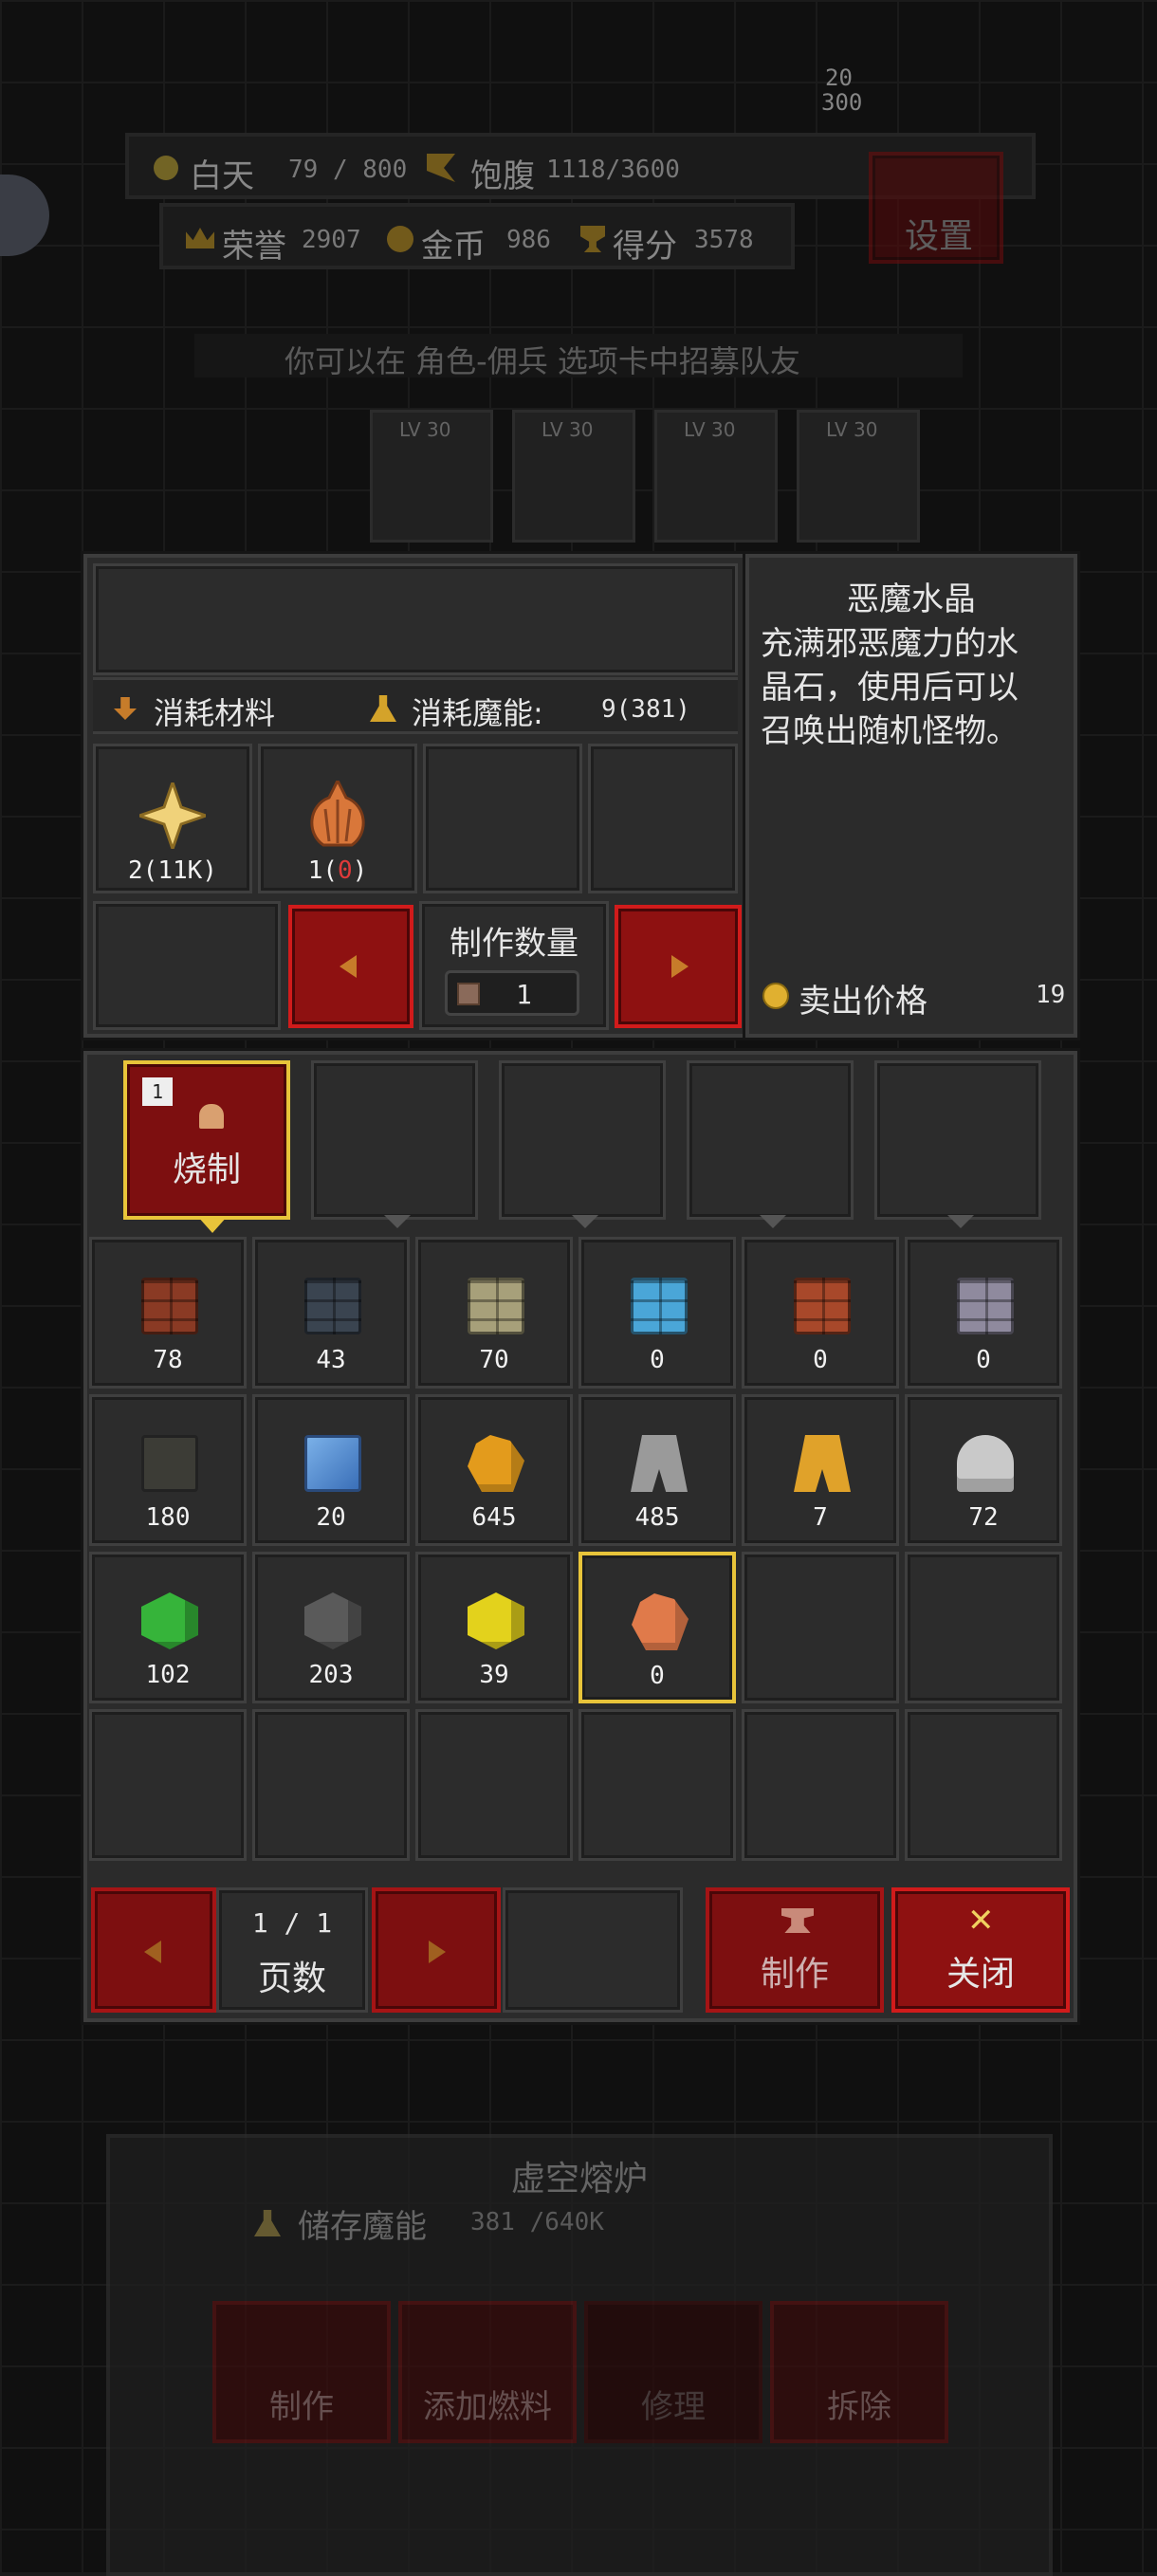 The width and height of the screenshot is (1157, 2576). Describe the element at coordinates (673, 2372) in the screenshot. I see `furnace-repair-button: 修理` at that location.